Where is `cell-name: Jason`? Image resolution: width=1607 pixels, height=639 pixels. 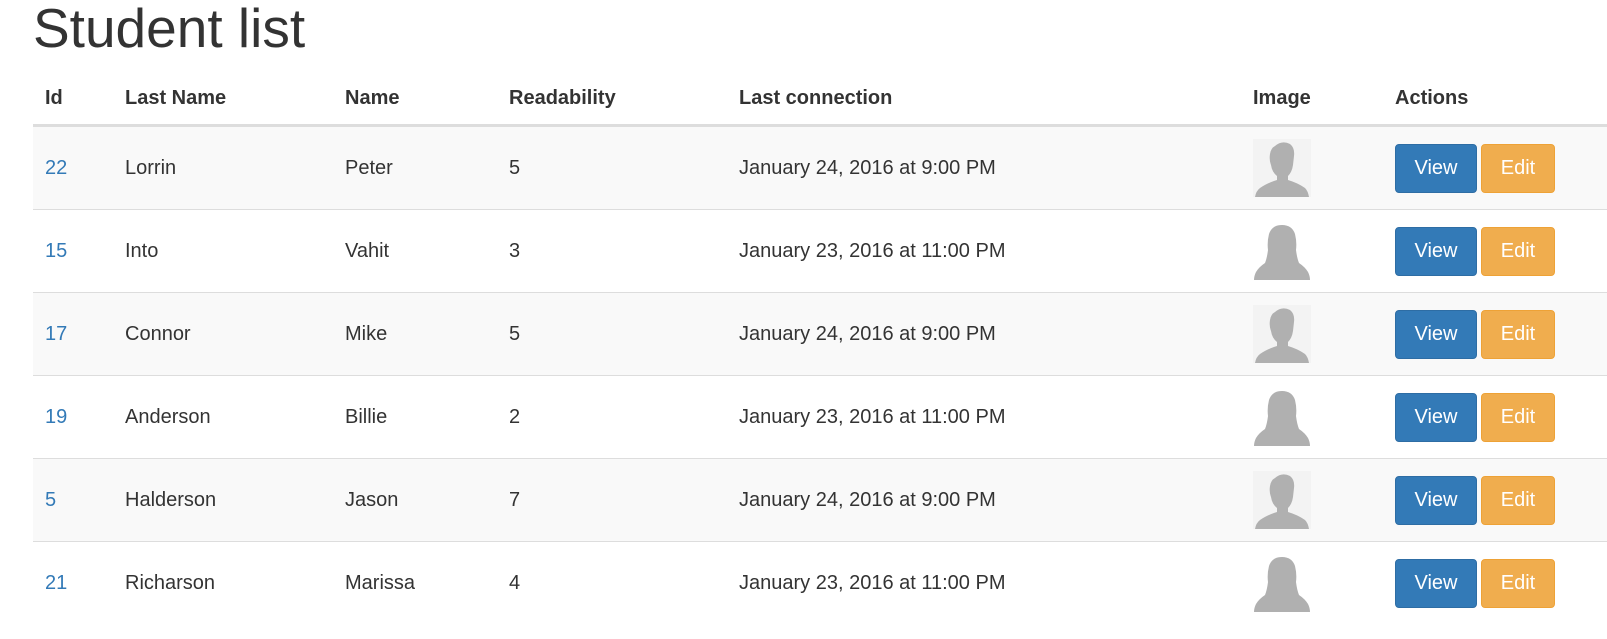
cell-name: Jason is located at coordinates (415, 500).